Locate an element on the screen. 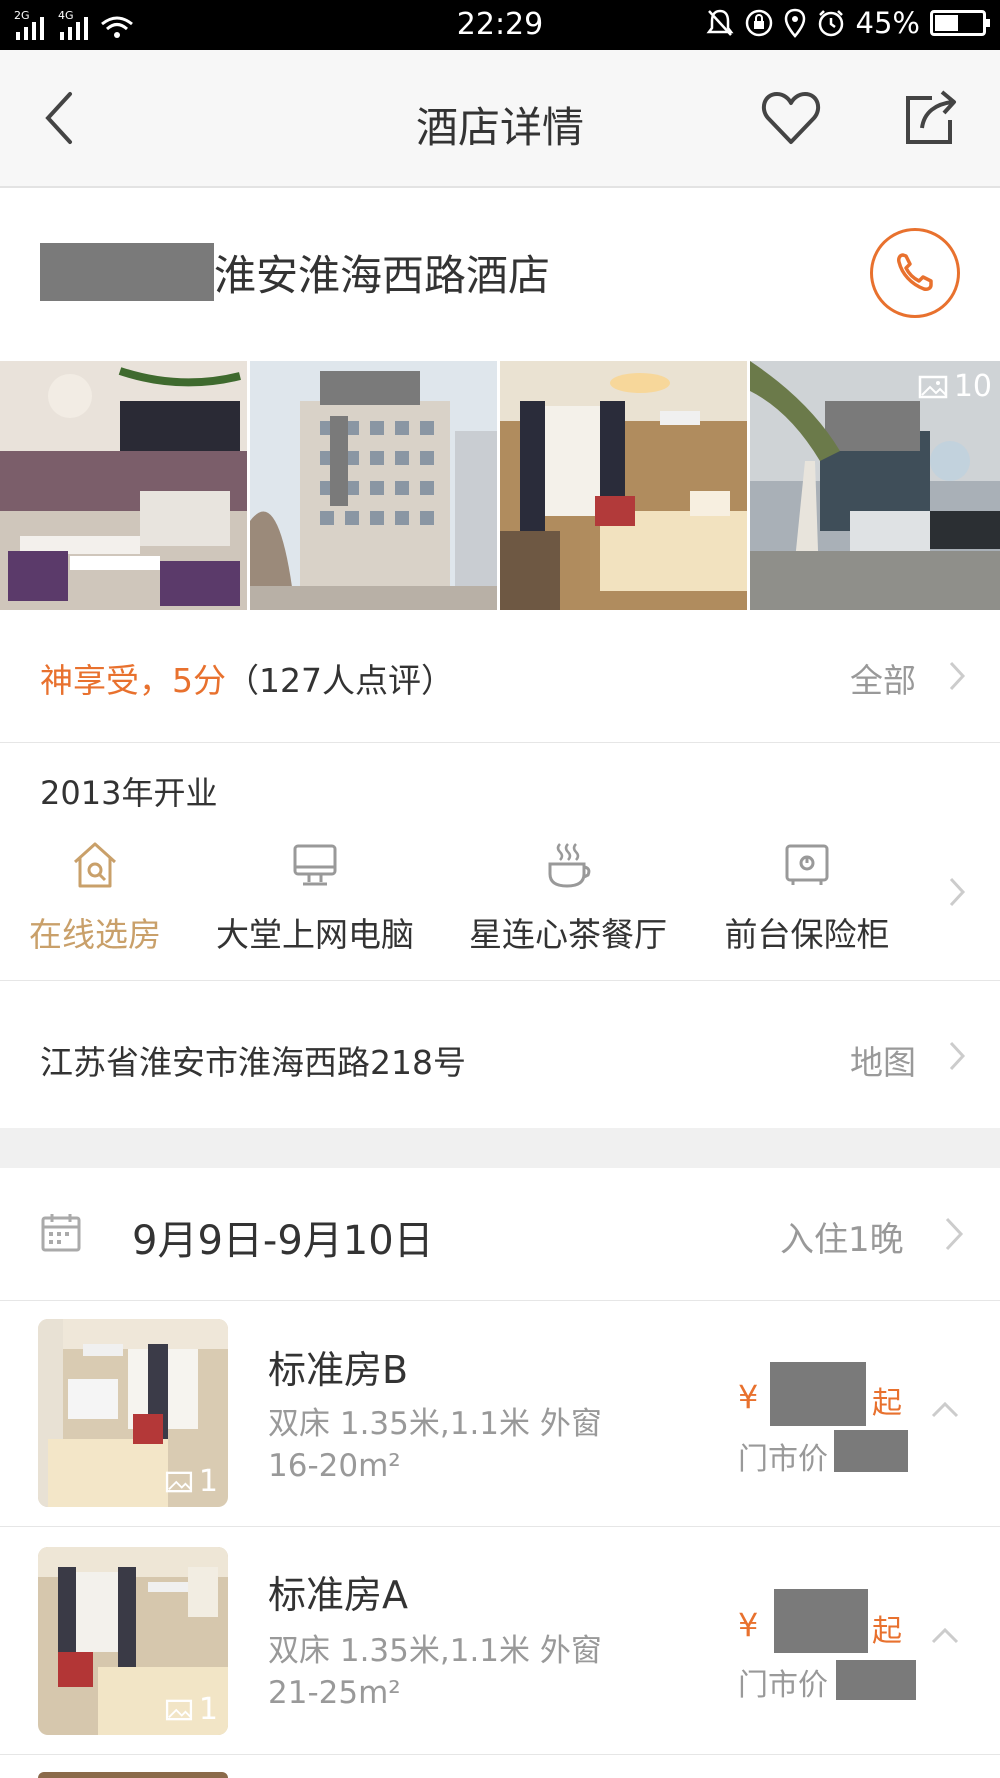  status-bar: 2G 4G 22:29 45% is located at coordinates (500, 25).